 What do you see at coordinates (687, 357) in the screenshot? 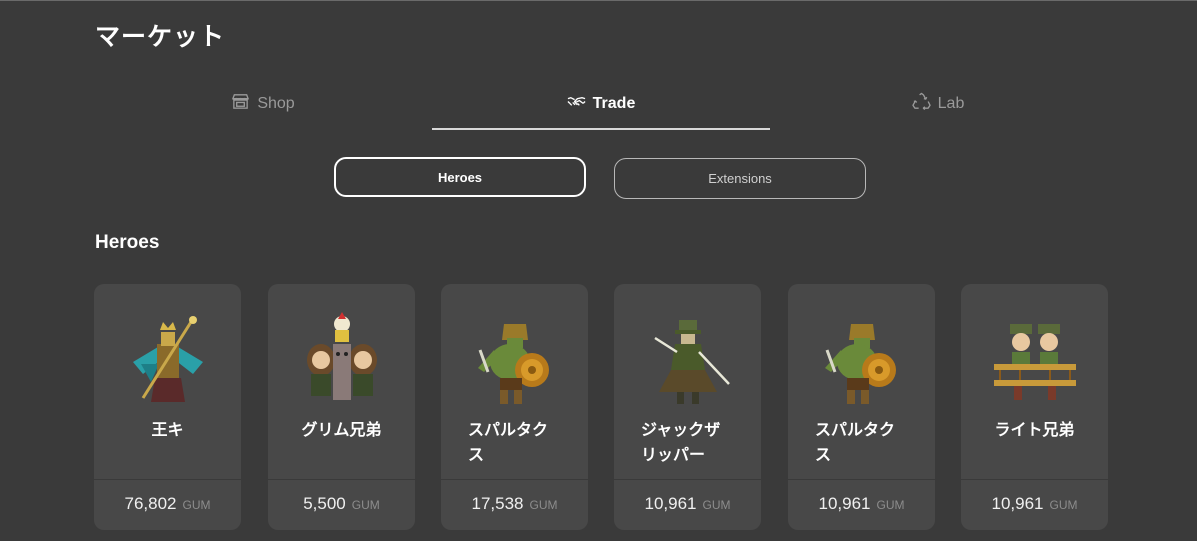
I see `jack-the-ripper-art` at bounding box center [687, 357].